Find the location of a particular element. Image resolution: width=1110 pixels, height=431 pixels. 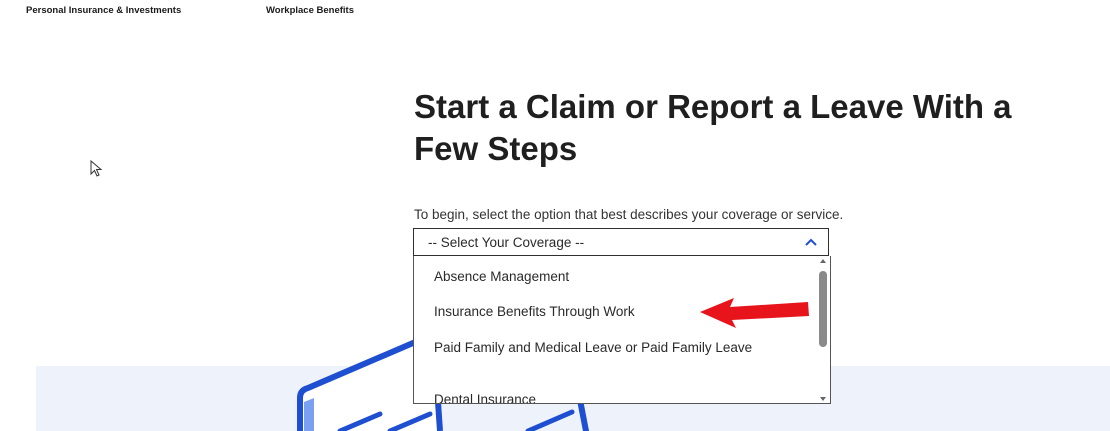

nav-link-workplace-benefits: Workplace Benefits is located at coordinates (310, 10).